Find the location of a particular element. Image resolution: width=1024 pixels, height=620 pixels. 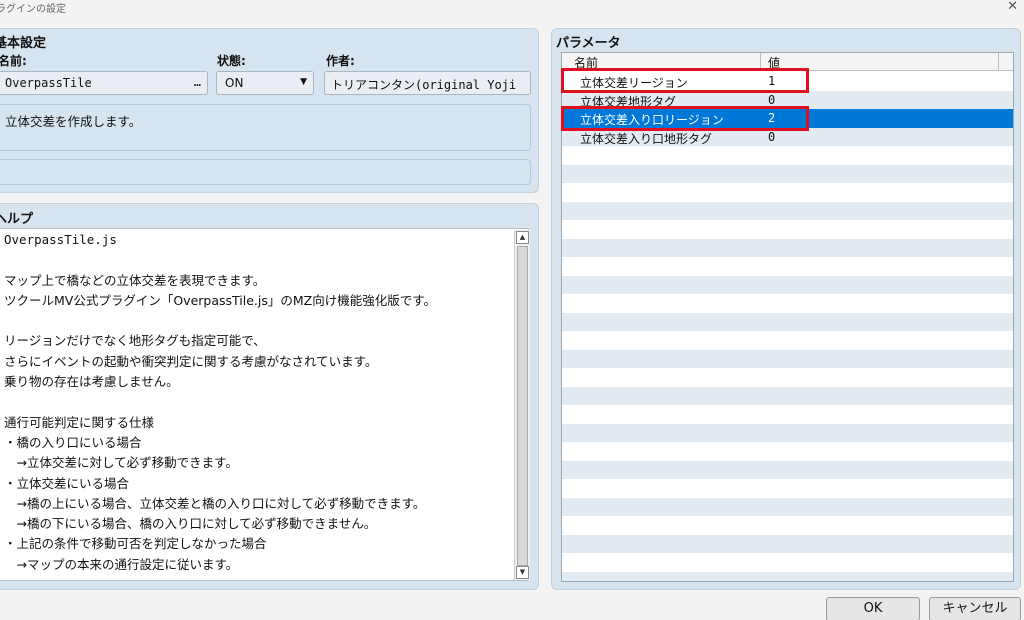

author-field: トリアコンタン(original Yoji is located at coordinates (427, 83).